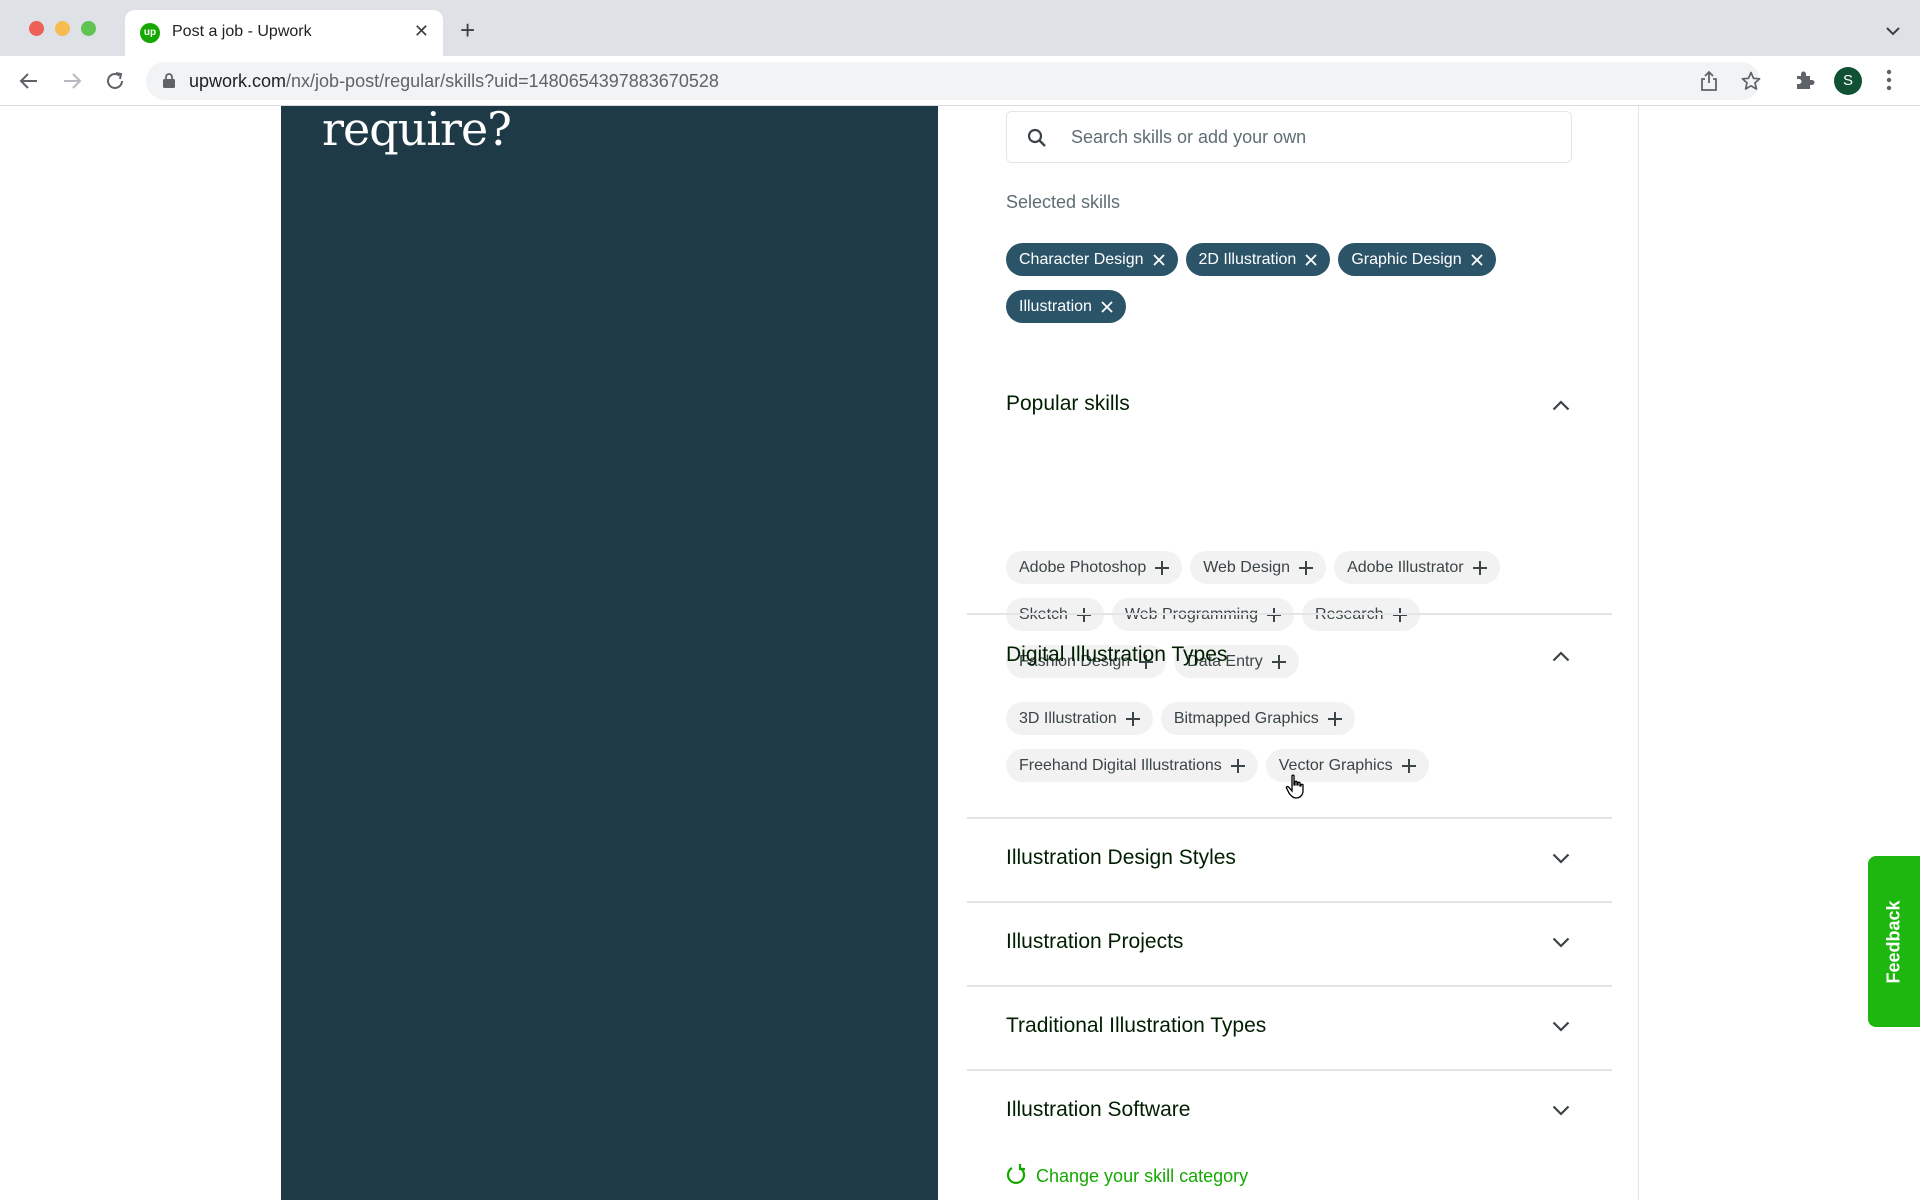 The width and height of the screenshot is (1920, 1200). Describe the element at coordinates (1638, 653) in the screenshot. I see `content-border` at that location.